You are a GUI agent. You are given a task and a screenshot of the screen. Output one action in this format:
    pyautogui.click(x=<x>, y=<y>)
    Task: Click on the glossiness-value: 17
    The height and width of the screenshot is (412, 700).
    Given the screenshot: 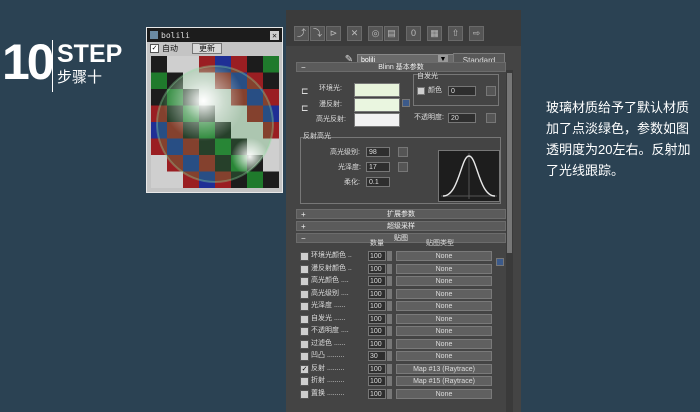 What is the action you would take?
    pyautogui.click(x=378, y=167)
    